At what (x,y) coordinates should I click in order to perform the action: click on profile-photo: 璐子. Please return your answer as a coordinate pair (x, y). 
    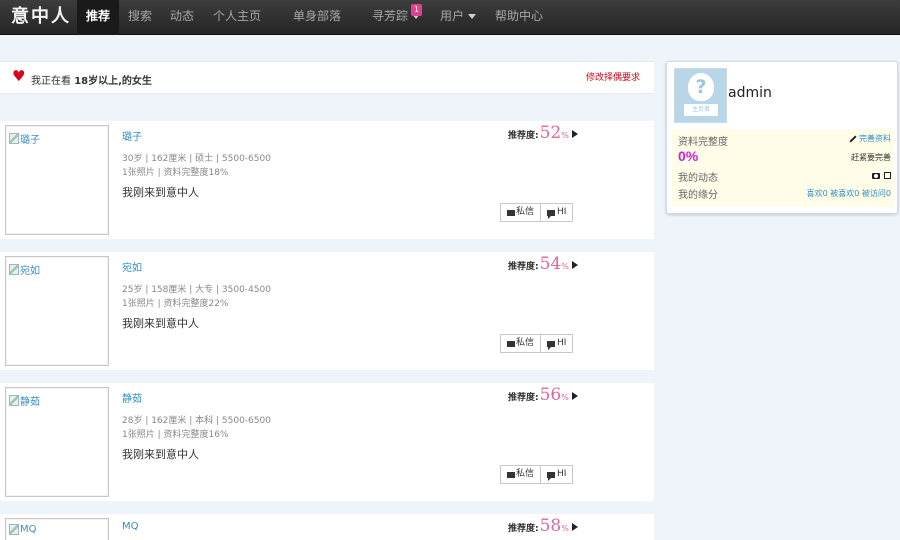
    Looking at the image, I should click on (57, 180).